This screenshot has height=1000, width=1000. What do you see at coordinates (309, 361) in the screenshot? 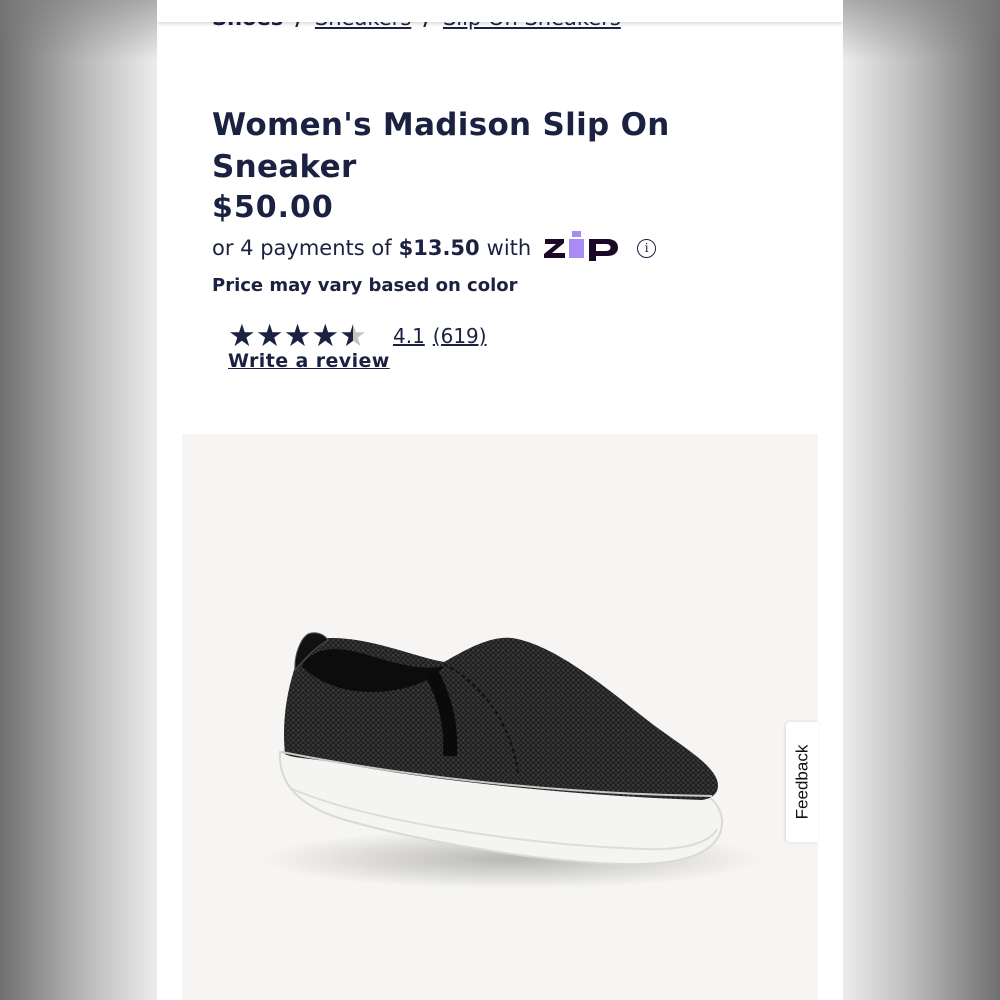
I see `write-review-link: Write a review` at bounding box center [309, 361].